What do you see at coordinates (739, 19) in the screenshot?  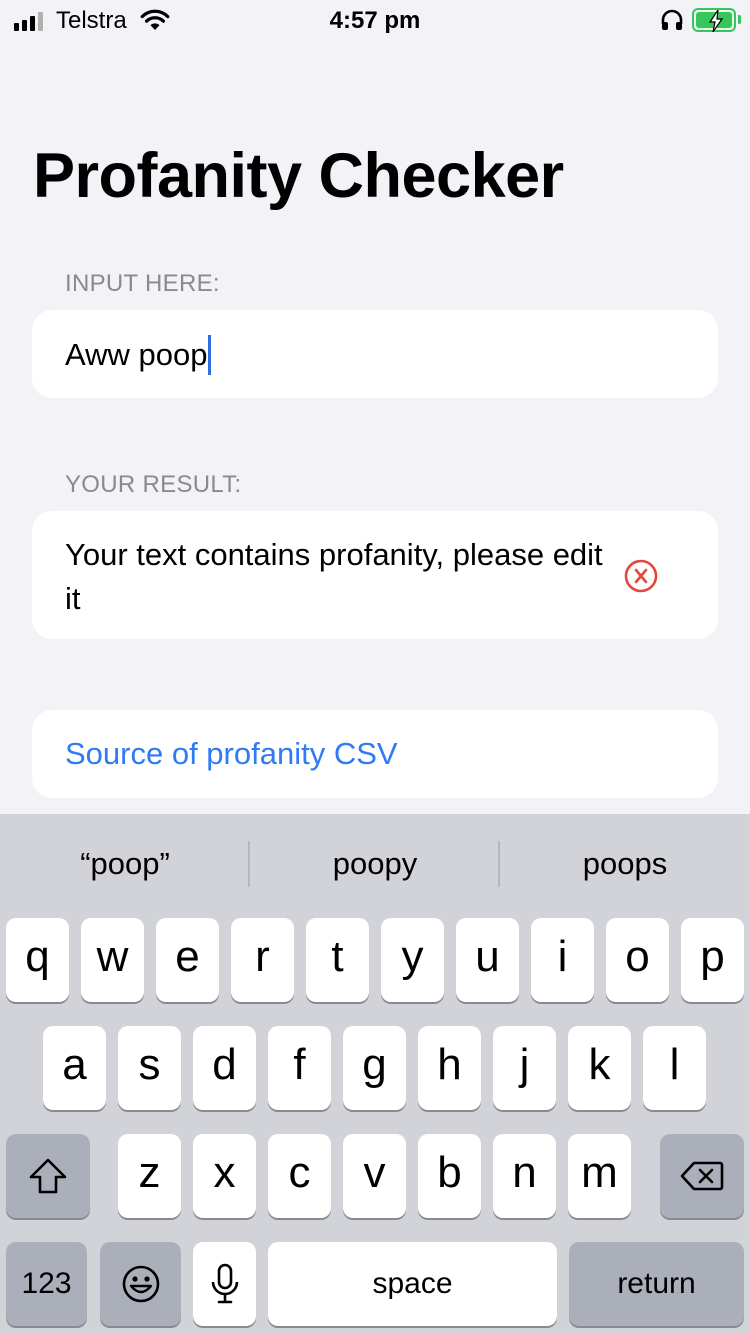 I see `battery-tip` at bounding box center [739, 19].